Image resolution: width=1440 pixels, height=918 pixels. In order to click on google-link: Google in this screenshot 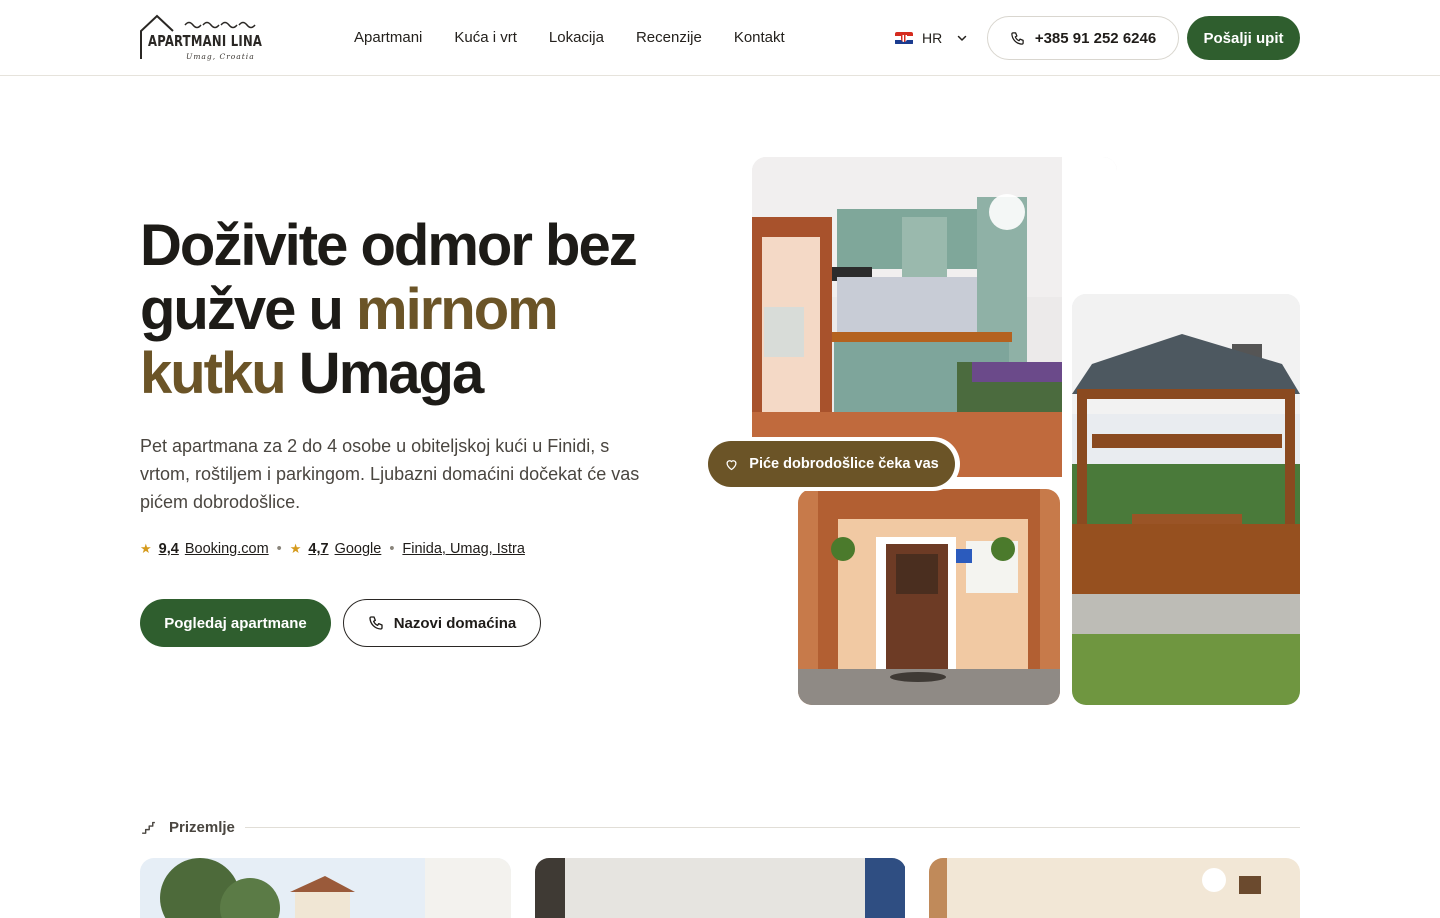, I will do `click(358, 549)`.